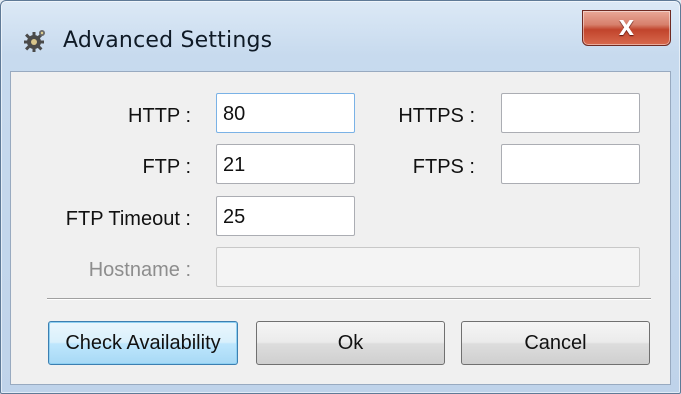 This screenshot has width=681, height=394. What do you see at coordinates (234, 165) in the screenshot?
I see `ftp-port-value: 21` at bounding box center [234, 165].